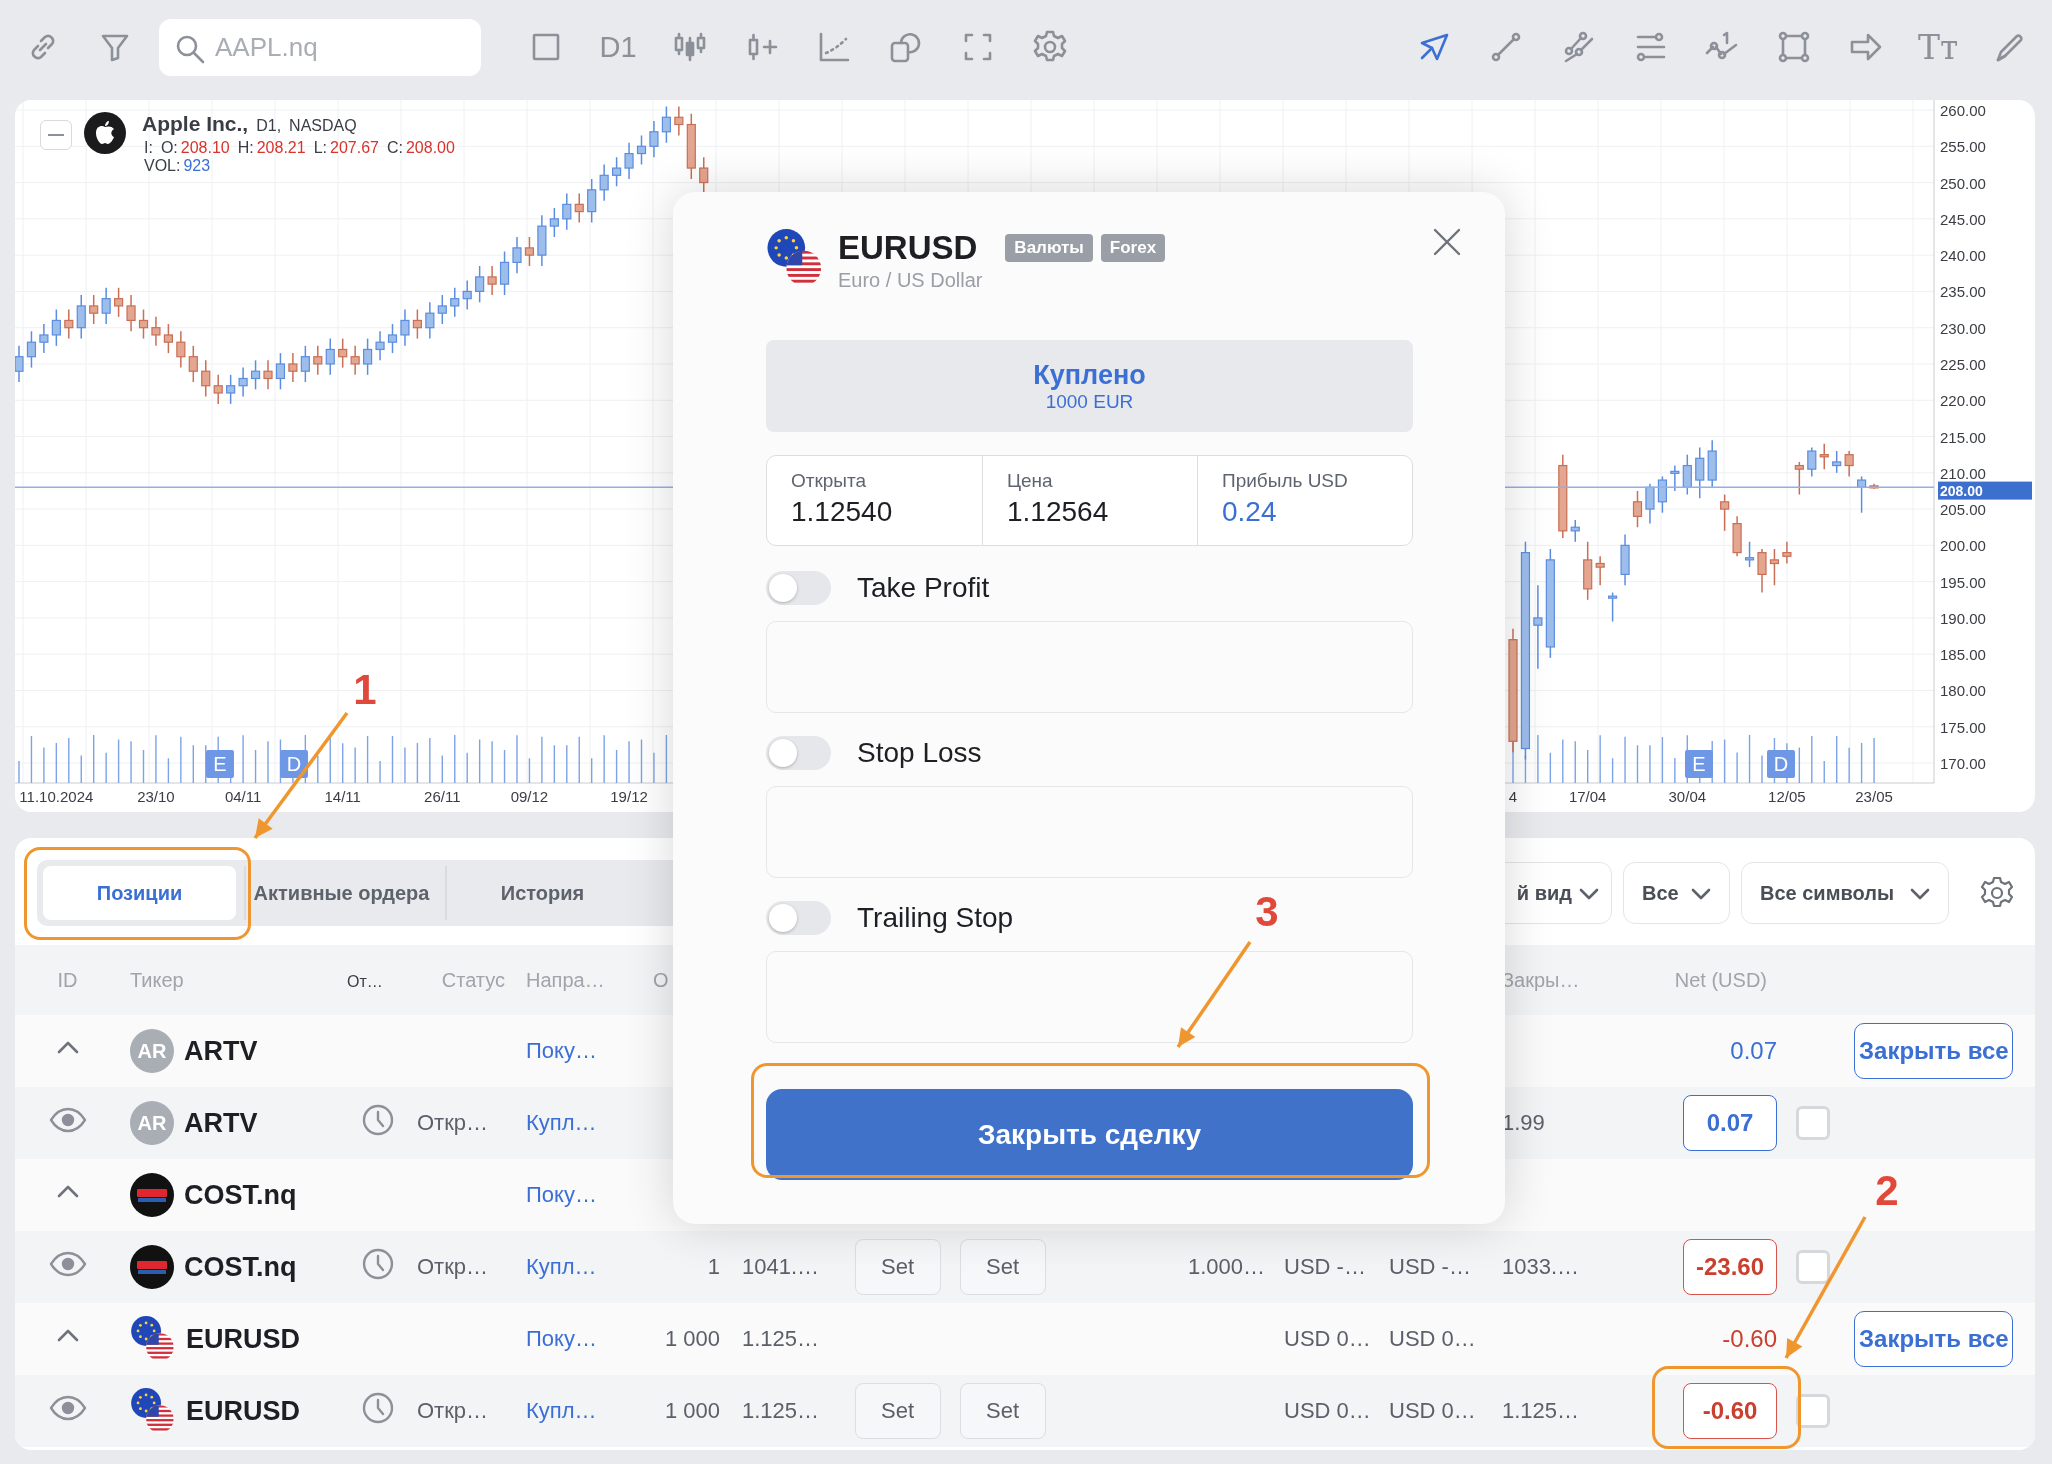  Describe the element at coordinates (529, 796) in the screenshot. I see `date-label: 09/12` at that location.